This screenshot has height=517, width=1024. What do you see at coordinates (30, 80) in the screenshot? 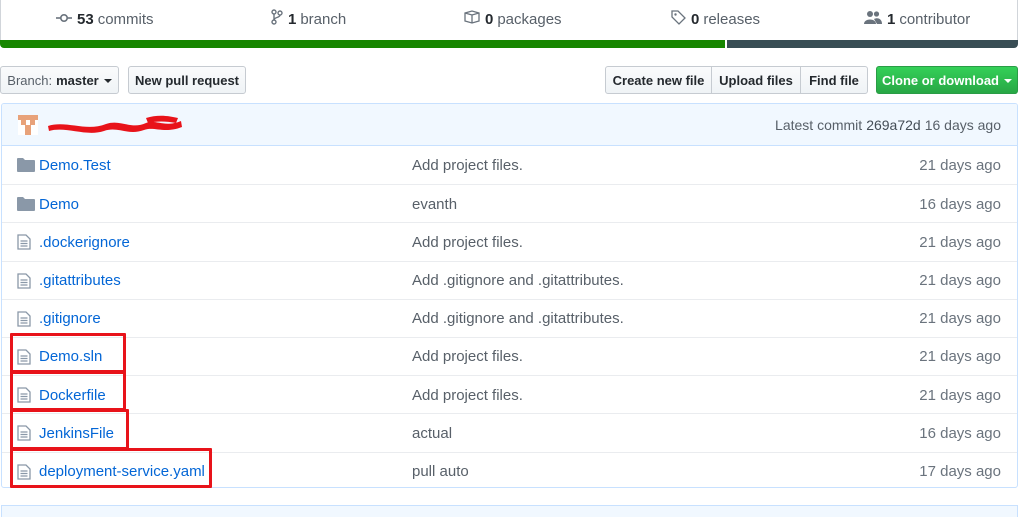
I see `branch-prefix: Branch:` at bounding box center [30, 80].